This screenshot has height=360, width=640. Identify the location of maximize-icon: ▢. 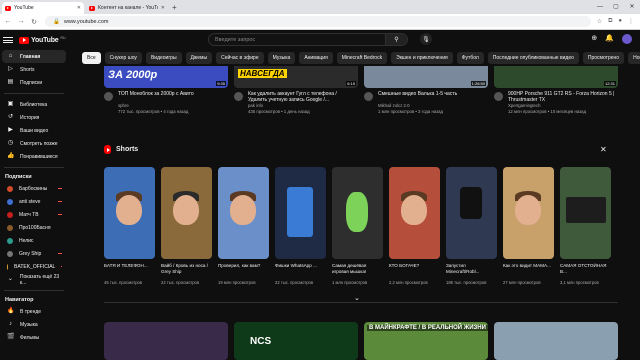
(616, 7).